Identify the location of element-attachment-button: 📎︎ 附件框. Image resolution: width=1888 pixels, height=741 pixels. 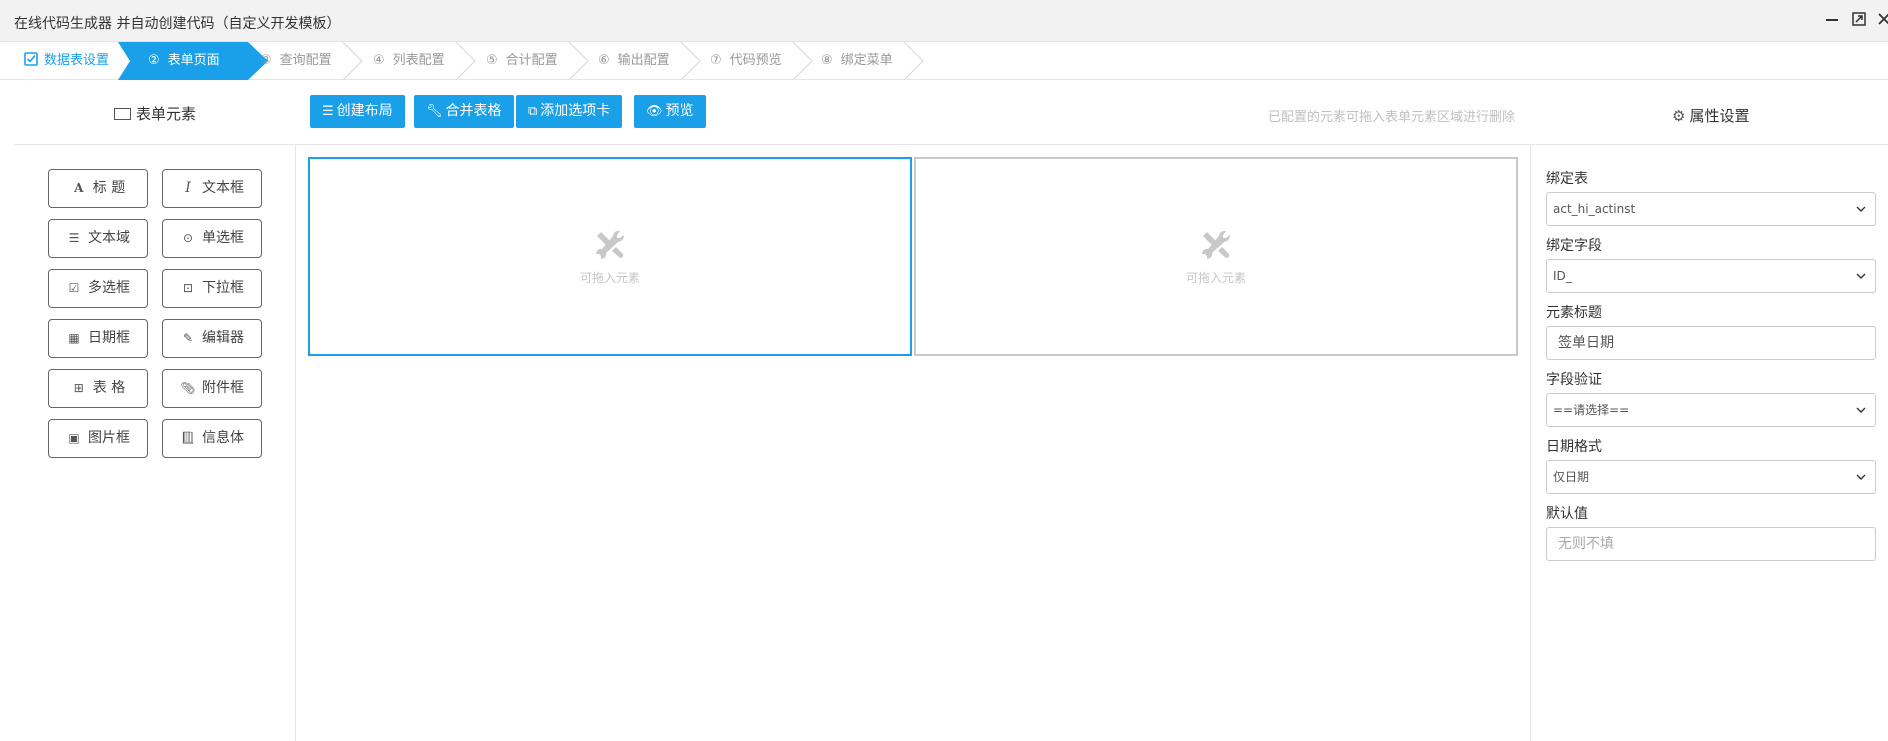
(212, 388).